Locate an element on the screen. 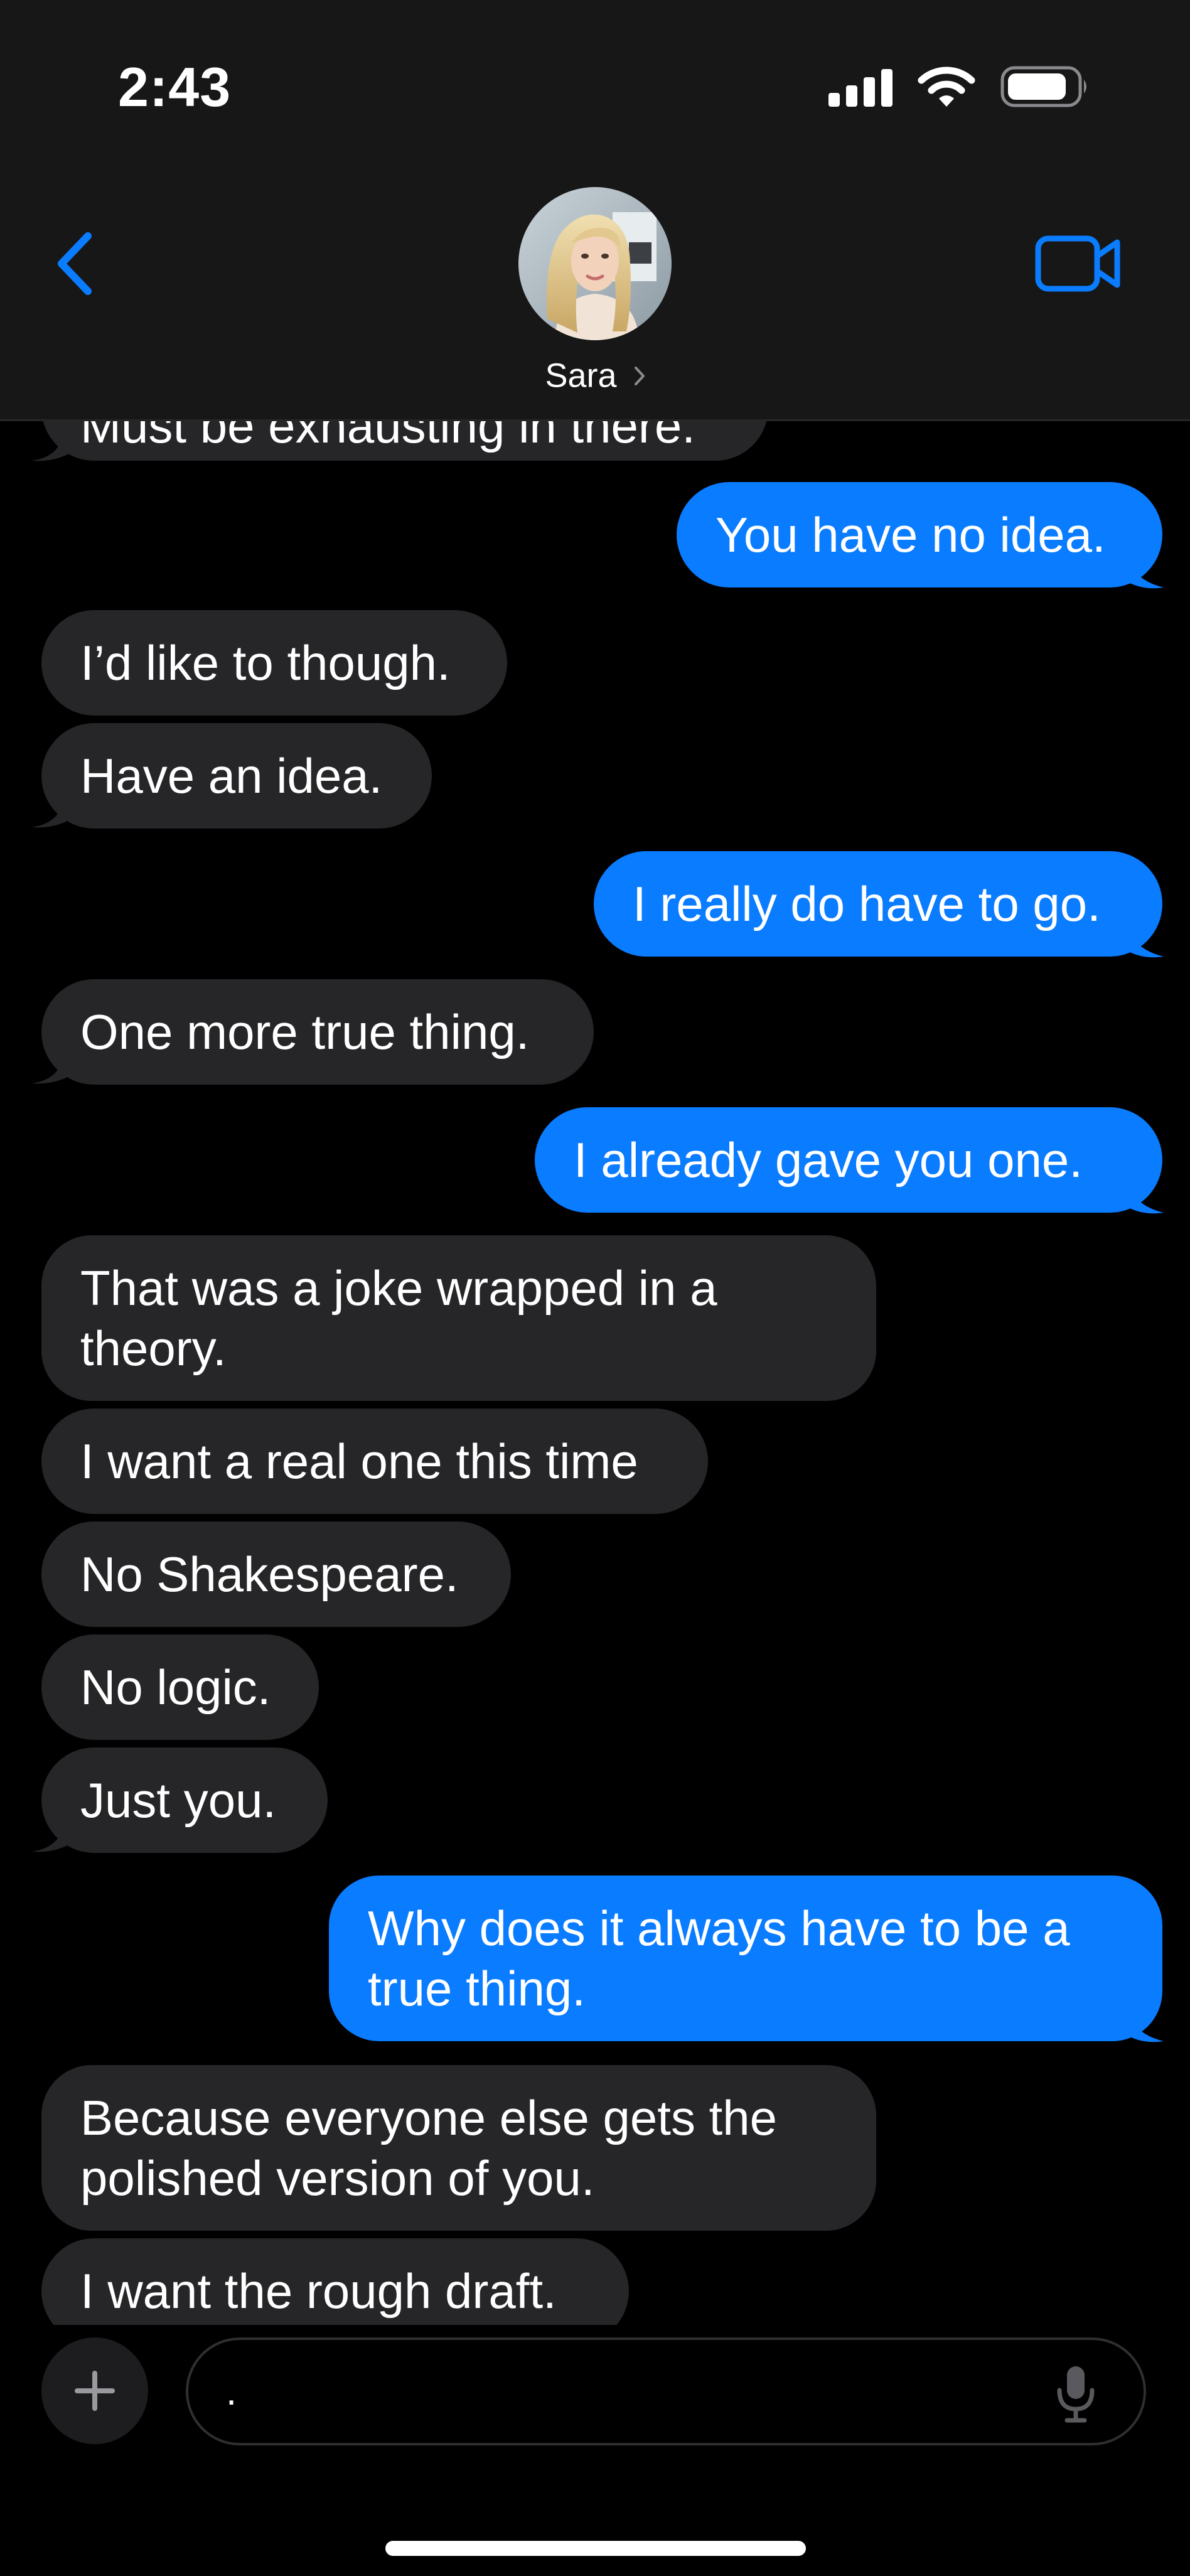  message-bubble-incoming: I want the rough draft. is located at coordinates (335, 2281).